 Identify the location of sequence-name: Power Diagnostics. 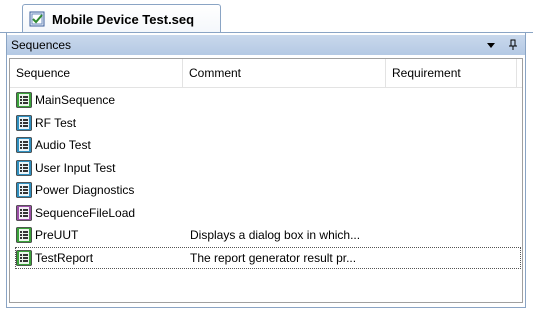
(85, 190).